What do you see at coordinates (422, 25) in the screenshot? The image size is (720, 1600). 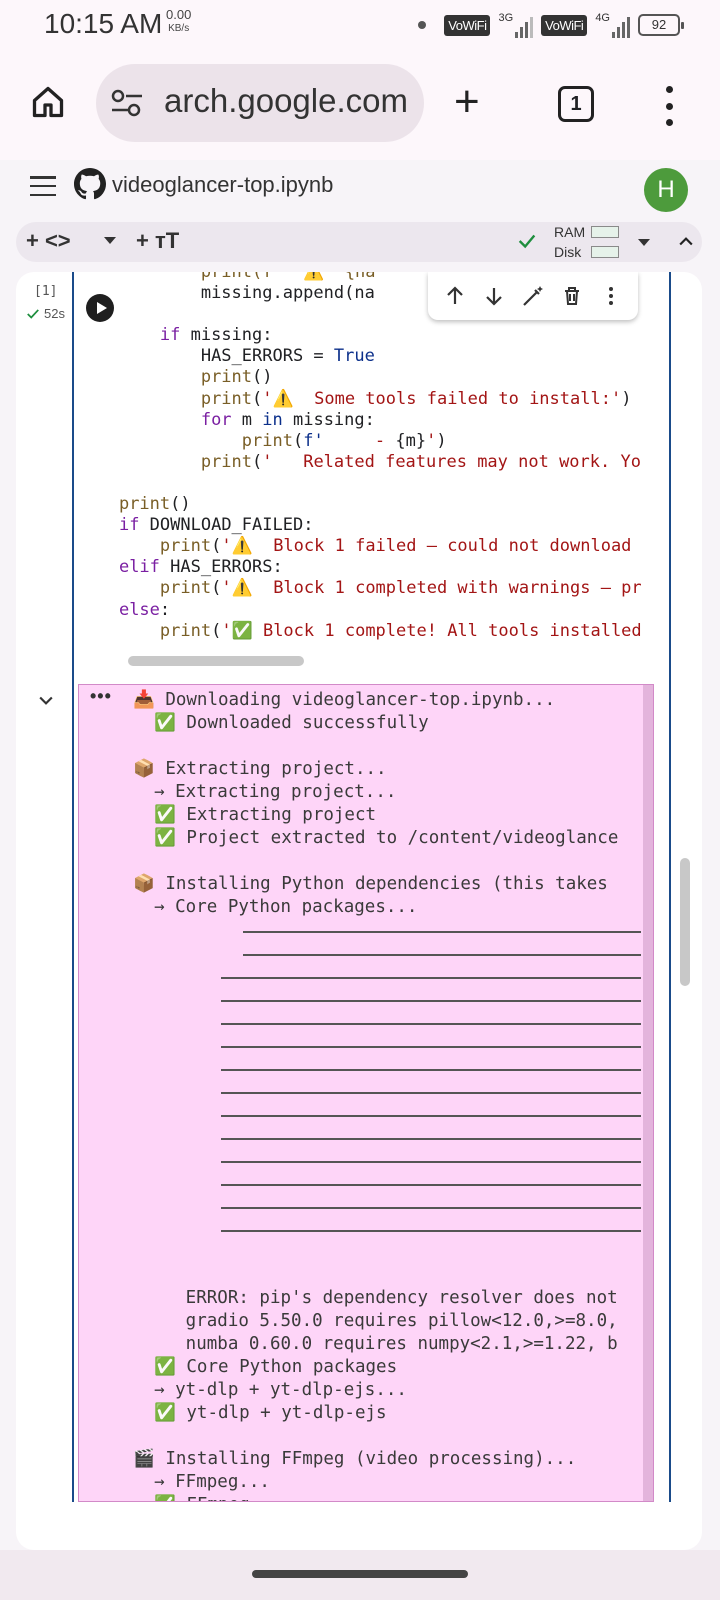 I see `notification-dot-icon` at bounding box center [422, 25].